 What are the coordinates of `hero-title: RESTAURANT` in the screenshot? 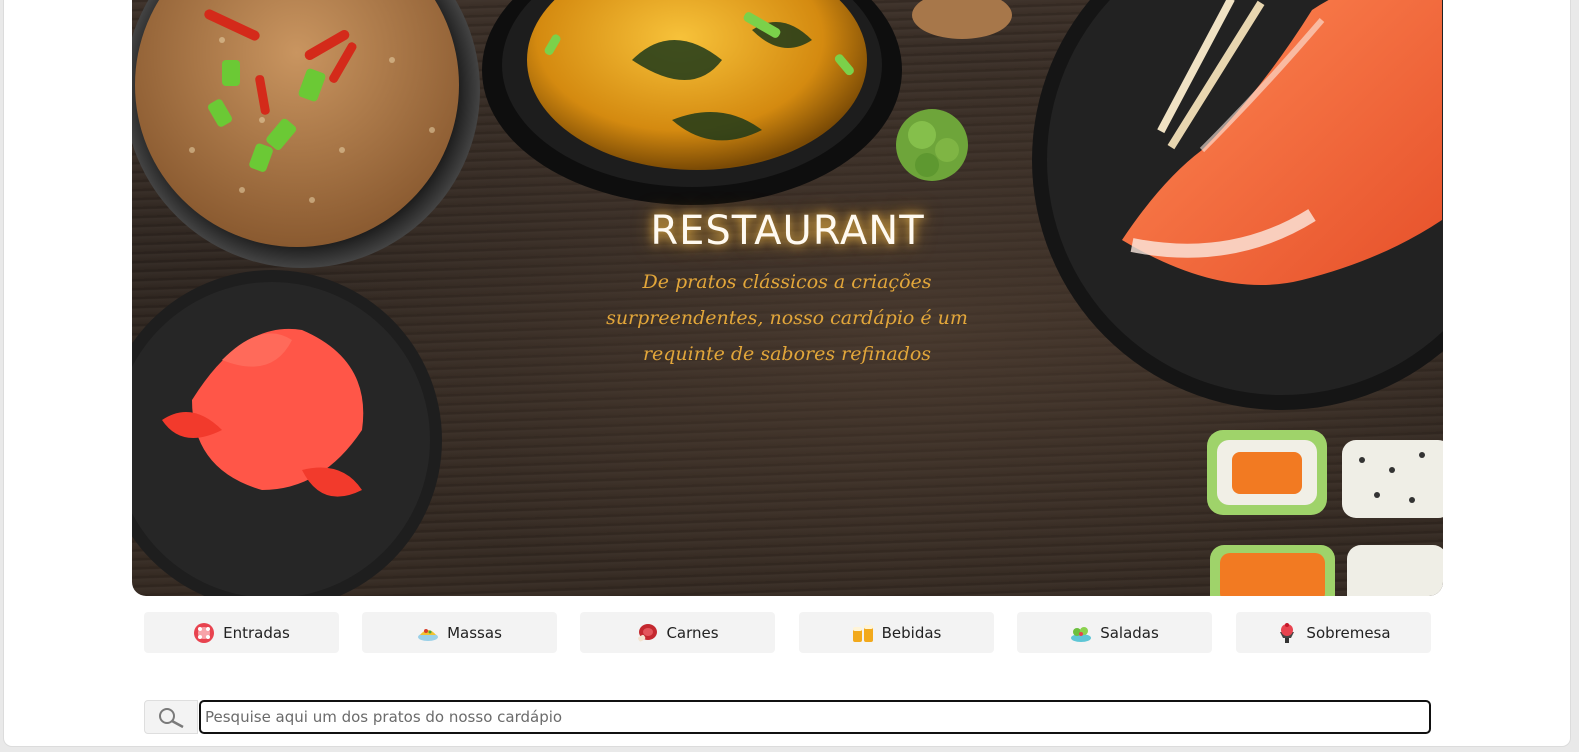 It's located at (787, 231).